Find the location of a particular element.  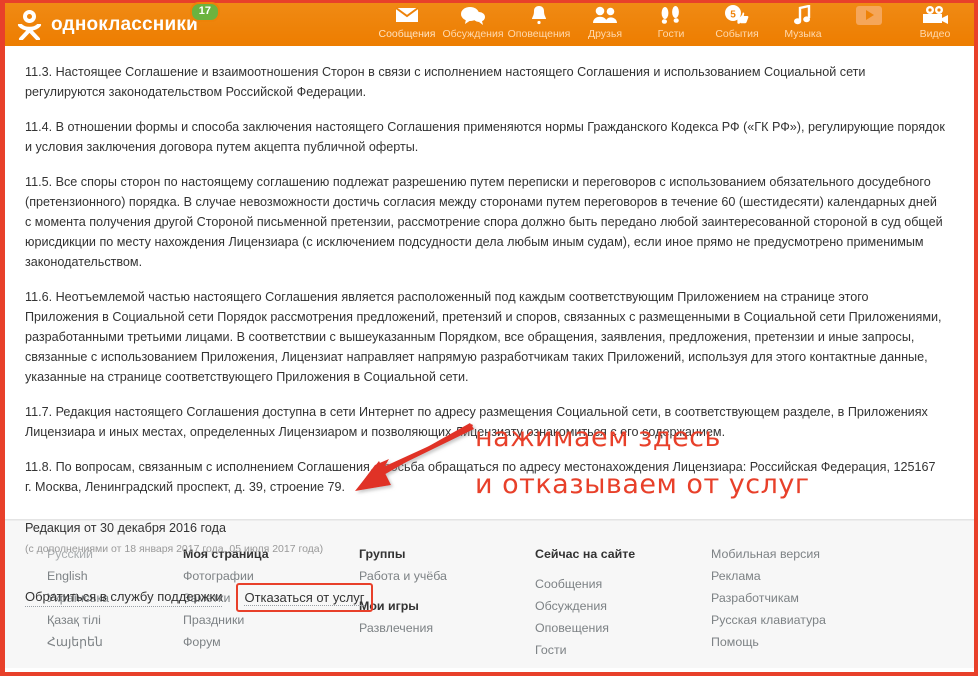

footer-link: Форум is located at coordinates (271, 642).